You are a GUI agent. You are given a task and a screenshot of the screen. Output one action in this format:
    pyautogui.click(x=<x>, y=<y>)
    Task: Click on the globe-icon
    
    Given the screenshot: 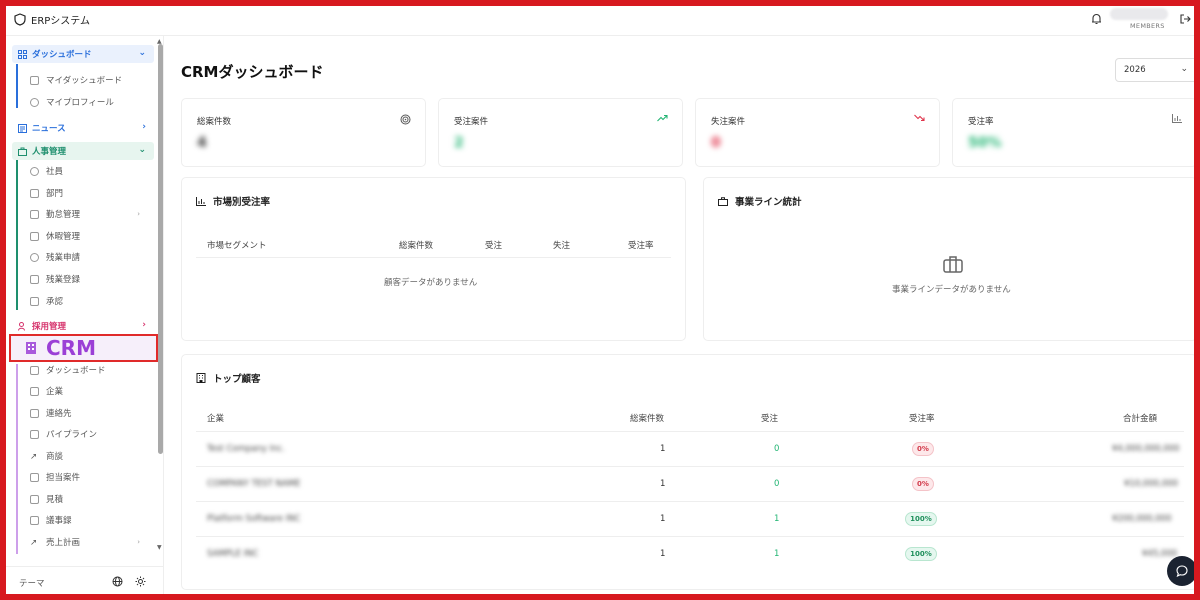 What is the action you would take?
    pyautogui.click(x=117, y=583)
    